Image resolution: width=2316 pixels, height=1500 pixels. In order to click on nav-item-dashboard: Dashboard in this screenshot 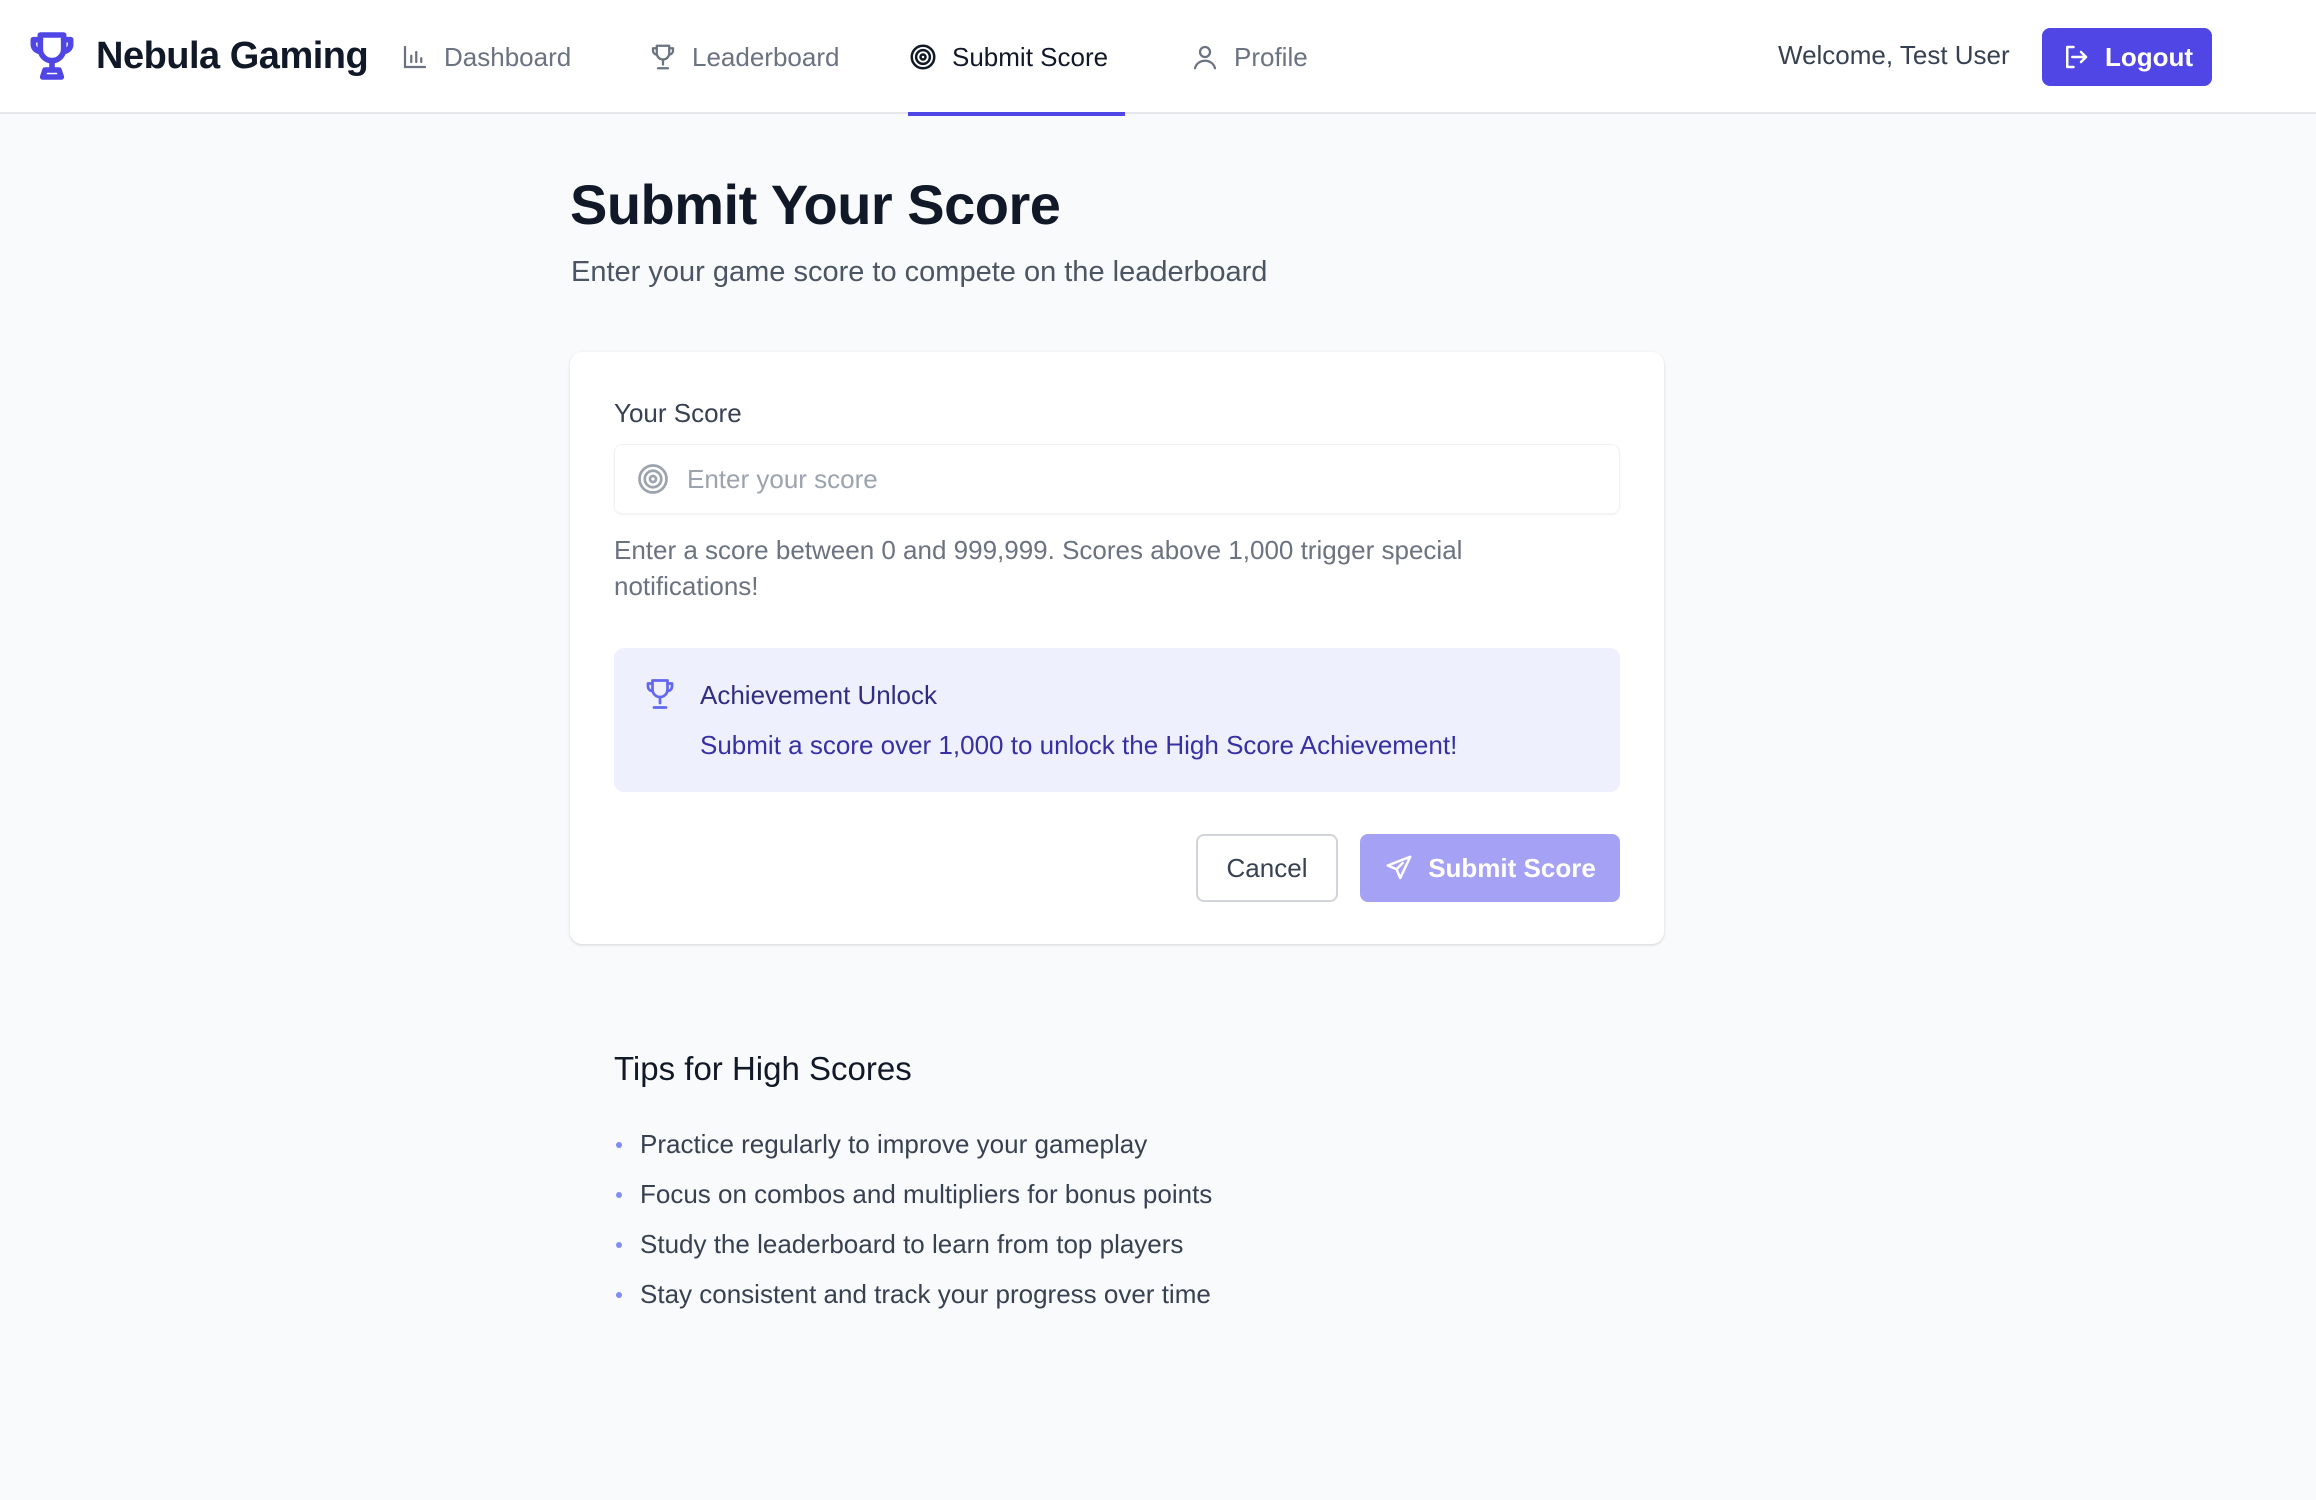, I will do `click(485, 57)`.